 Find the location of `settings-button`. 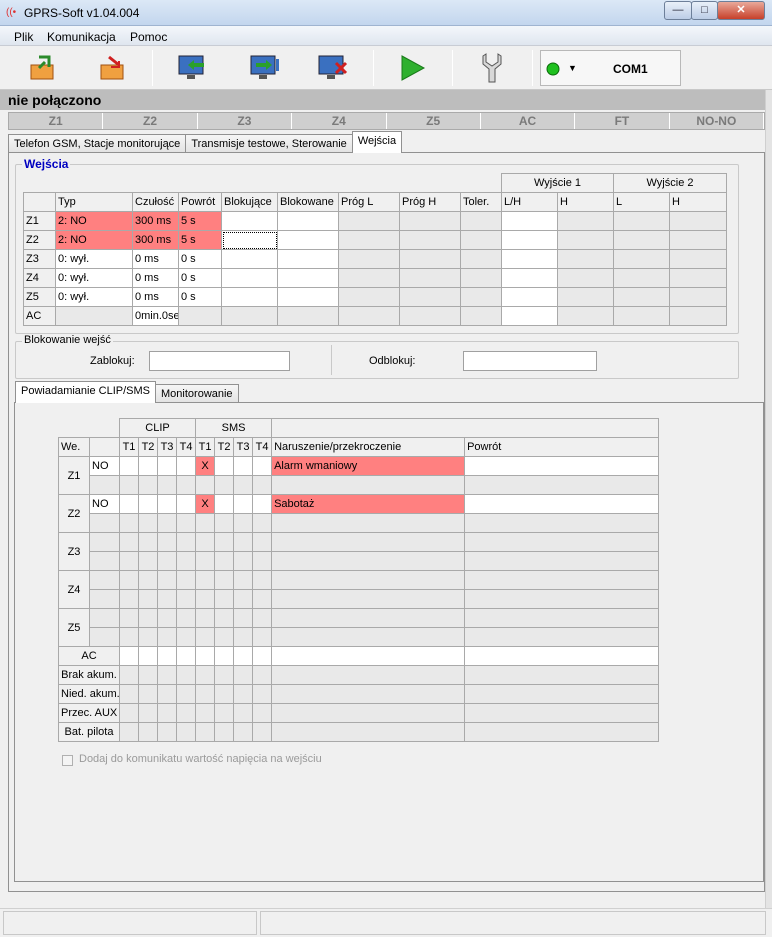

settings-button is located at coordinates (492, 68).